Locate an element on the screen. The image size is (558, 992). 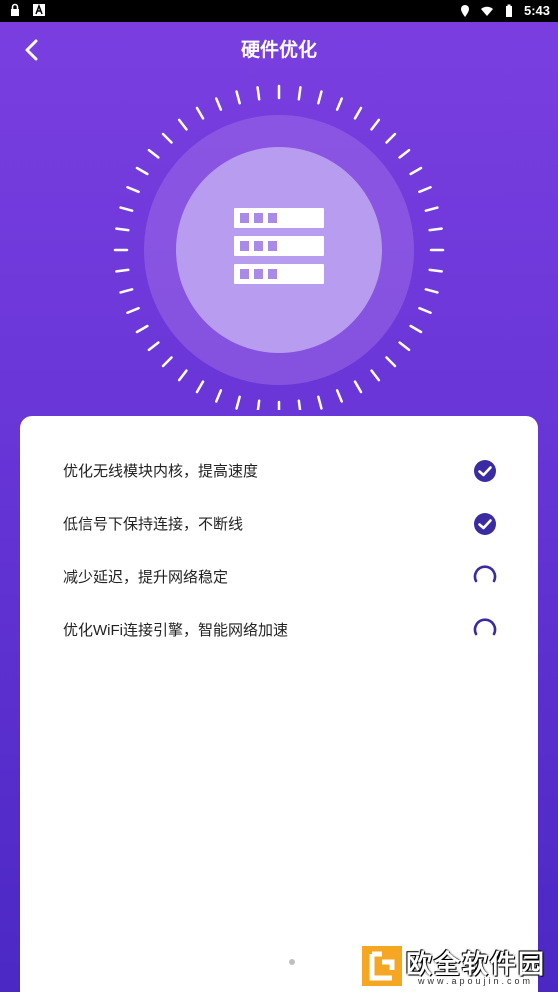
wifi-icon is located at coordinates (486, 11).